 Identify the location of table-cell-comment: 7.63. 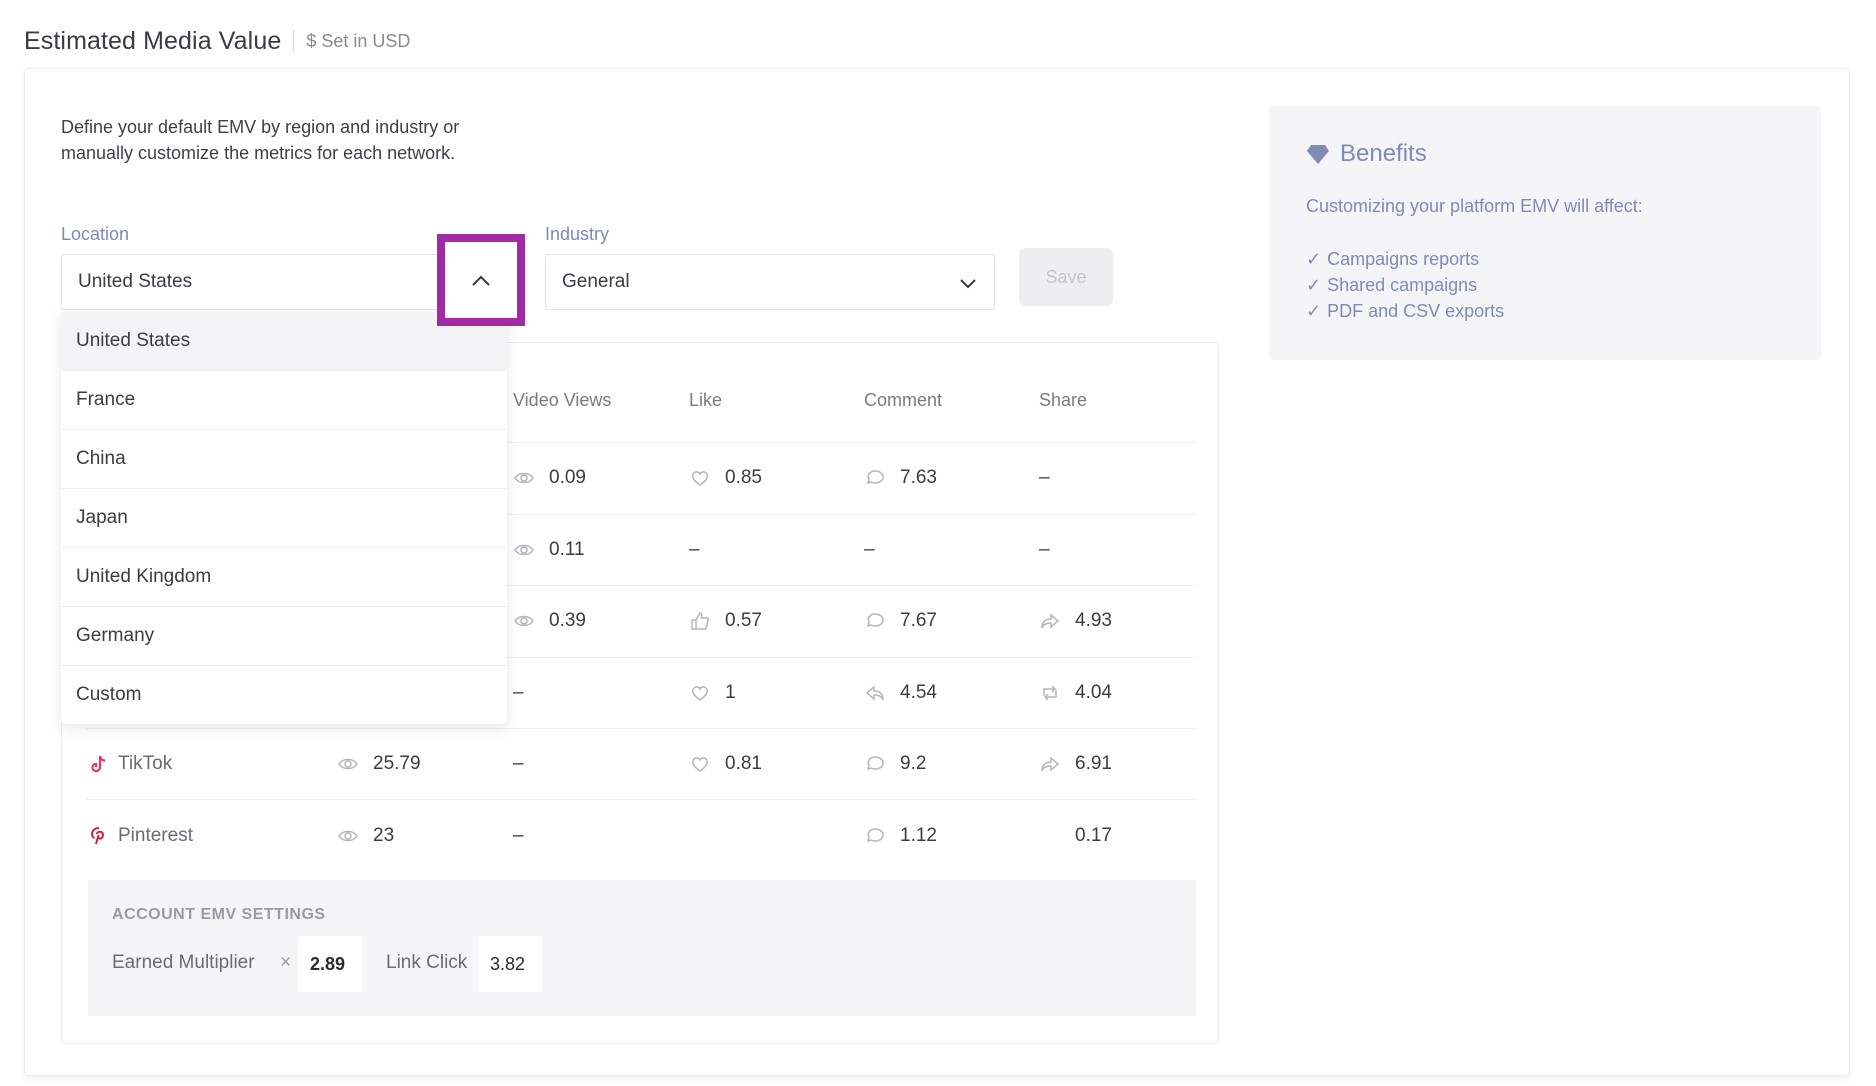
(900, 478).